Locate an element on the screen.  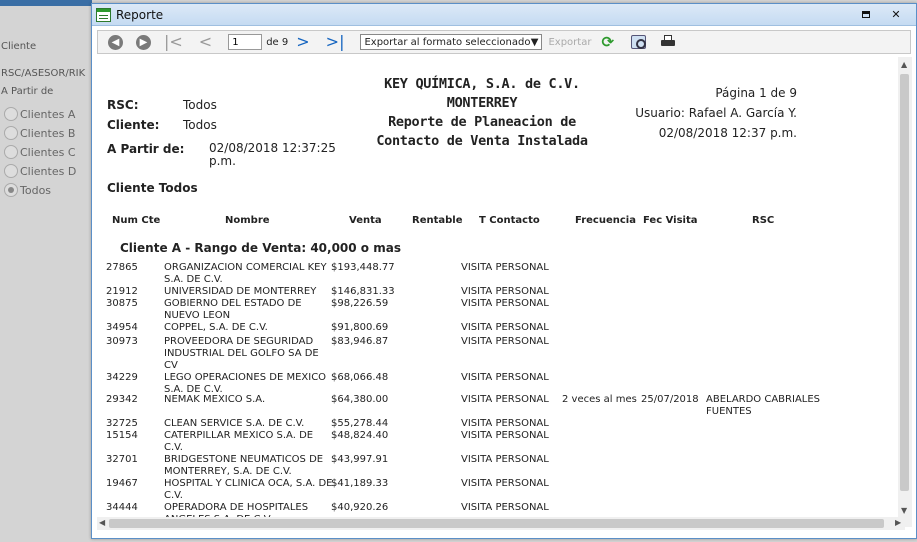
refresh-icon: ⟳ is located at coordinates (609, 42).